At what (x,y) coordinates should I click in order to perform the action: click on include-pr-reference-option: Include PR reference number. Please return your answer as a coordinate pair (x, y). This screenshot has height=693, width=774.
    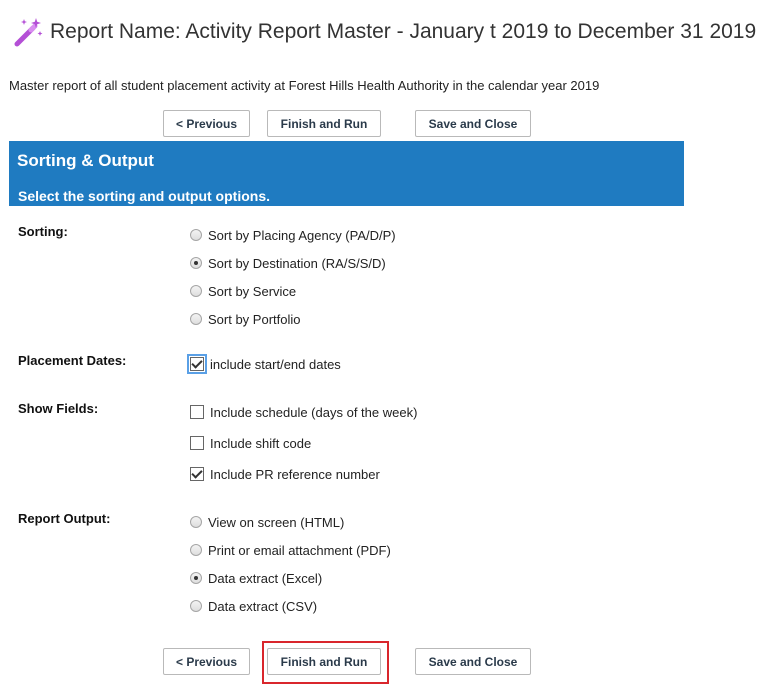
    Looking at the image, I should click on (285, 474).